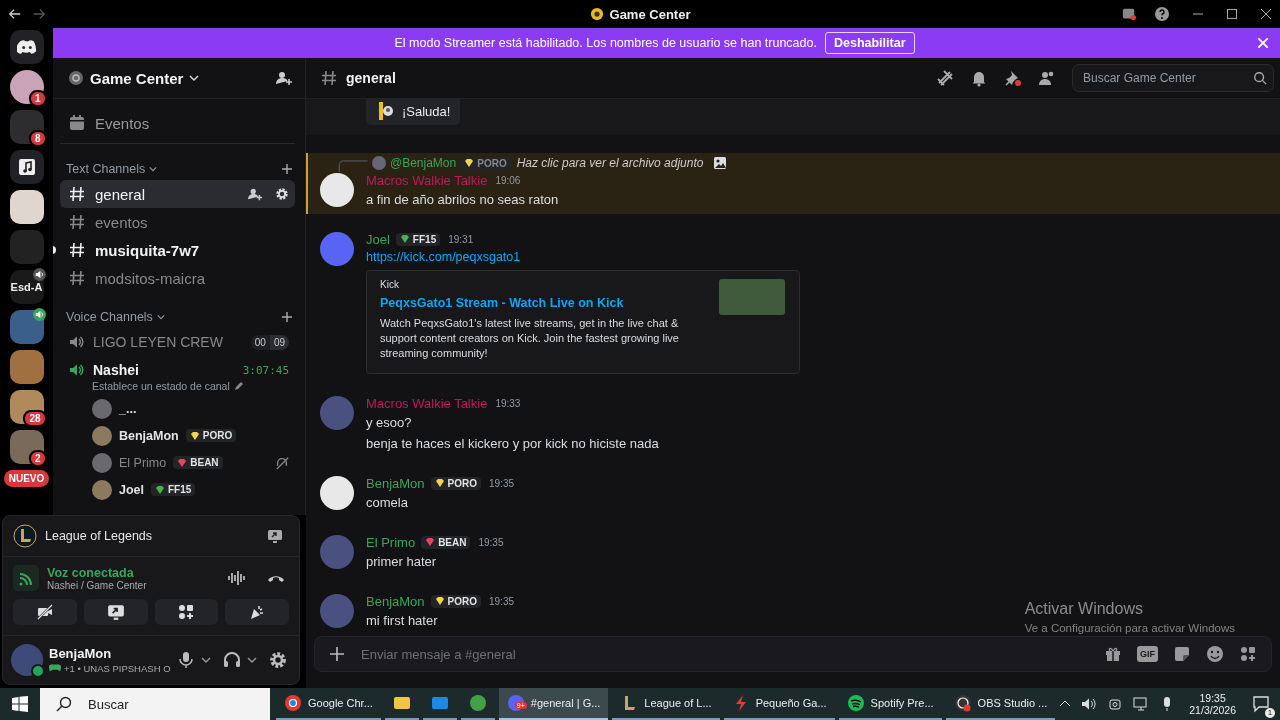 The image size is (1280, 720). Describe the element at coordinates (337, 654) in the screenshot. I see `add-attachment-icon` at that location.